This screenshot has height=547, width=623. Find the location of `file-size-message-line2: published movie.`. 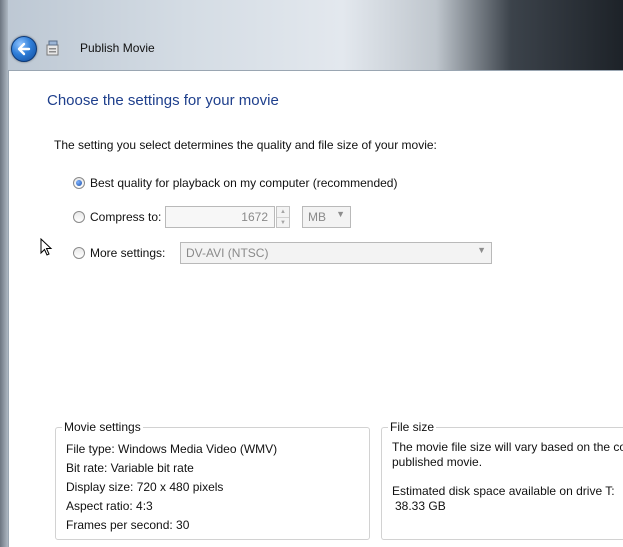

file-size-message-line2: published movie. is located at coordinates (437, 462).